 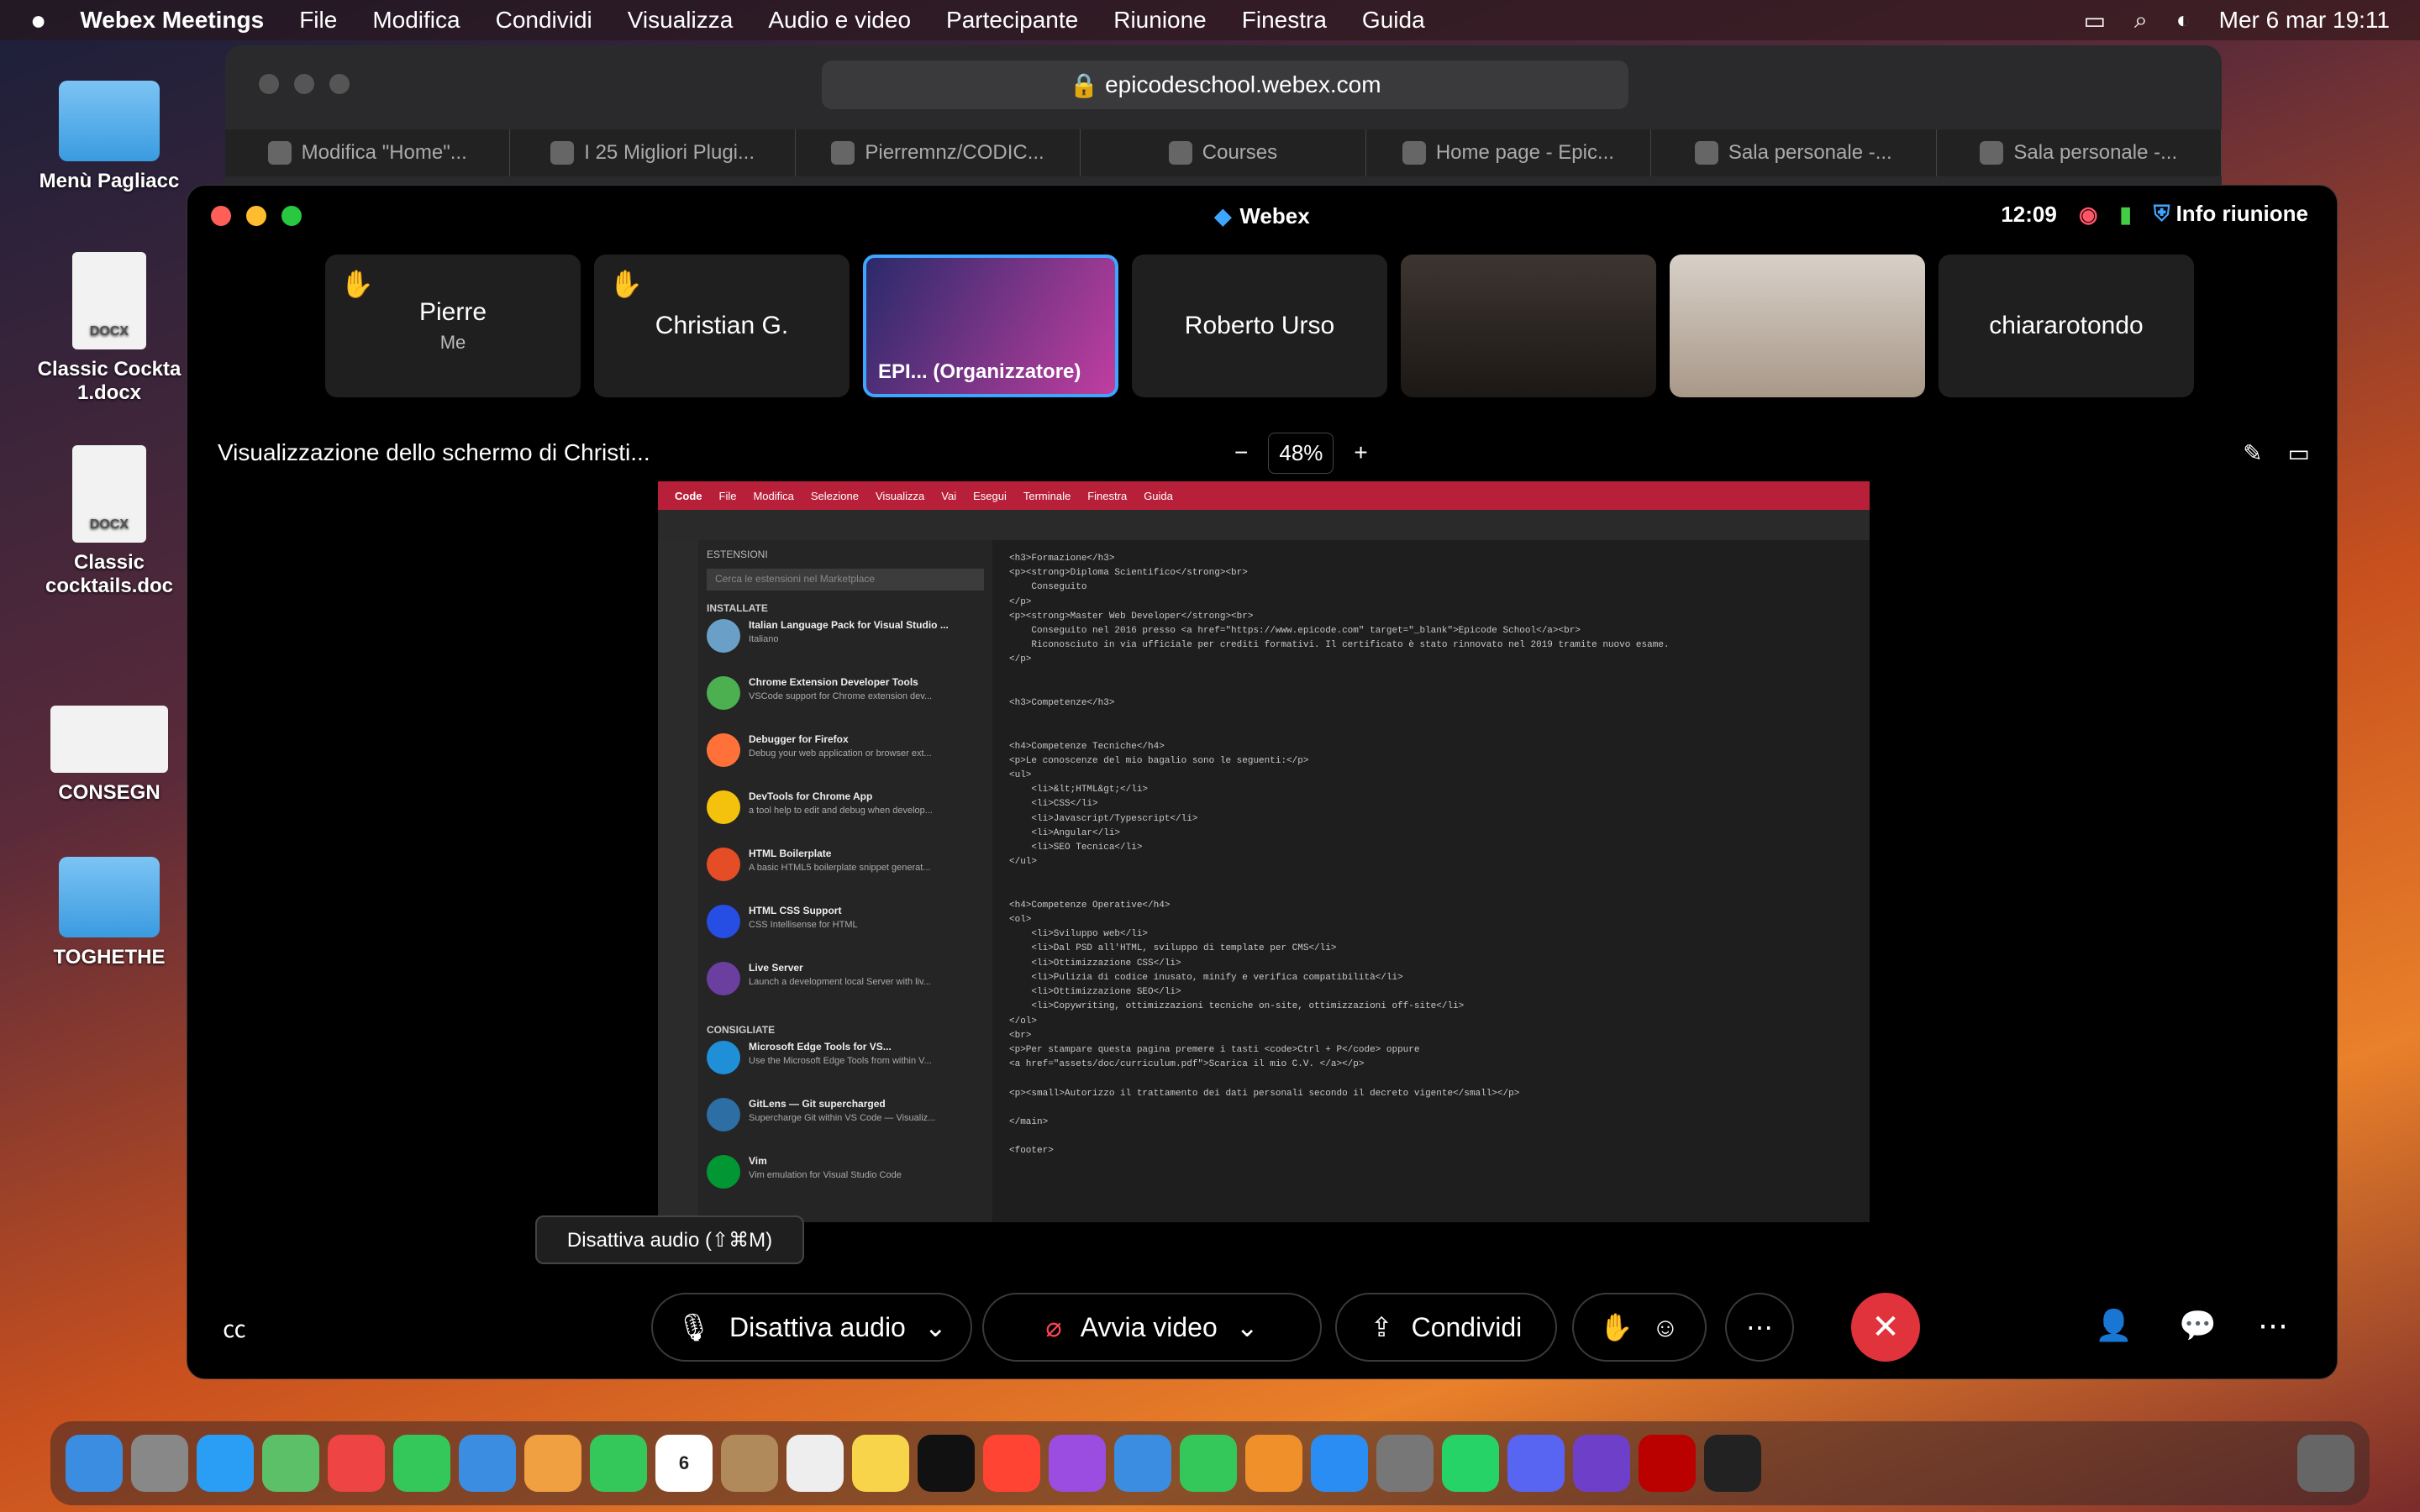 What do you see at coordinates (291, 1463) in the screenshot?
I see `maps-icon` at bounding box center [291, 1463].